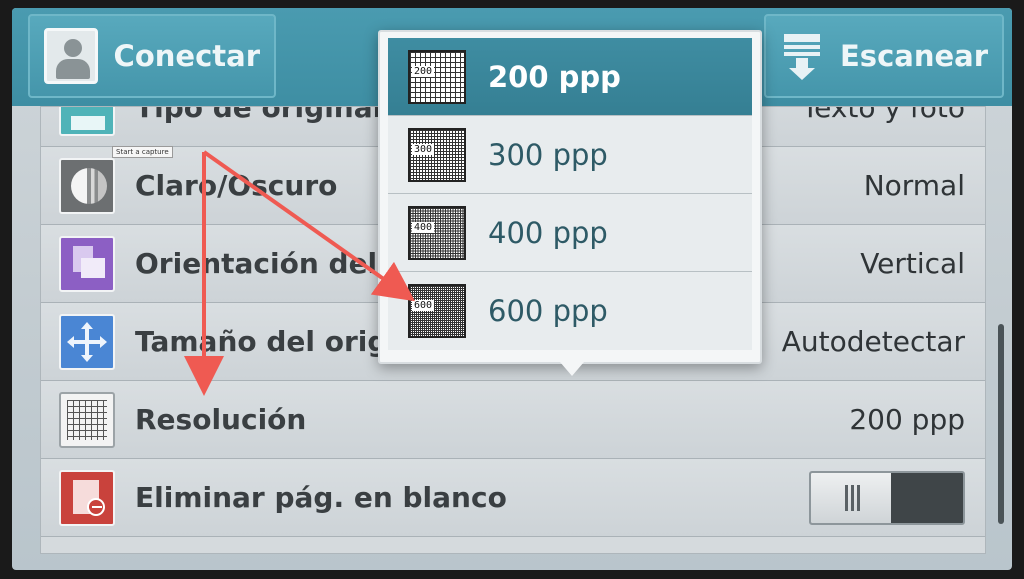 This screenshot has height=579, width=1024. I want to click on resolution-option-600: 600 600 ppp, so click(570, 311).